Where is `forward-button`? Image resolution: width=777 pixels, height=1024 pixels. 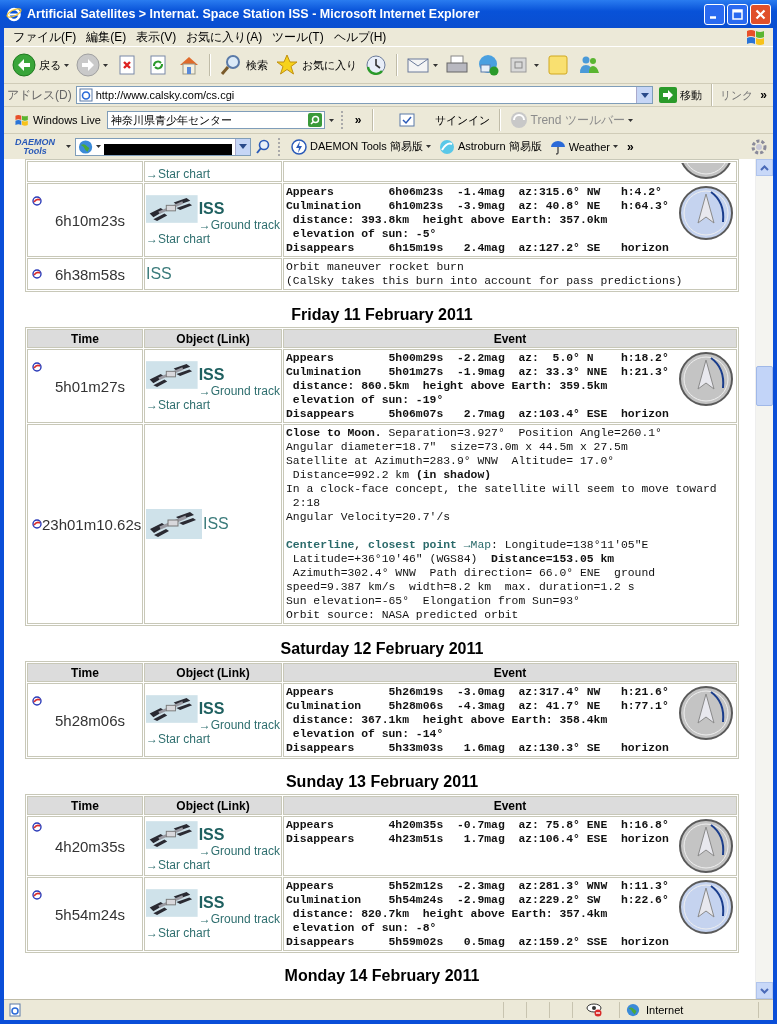 forward-button is located at coordinates (92, 65).